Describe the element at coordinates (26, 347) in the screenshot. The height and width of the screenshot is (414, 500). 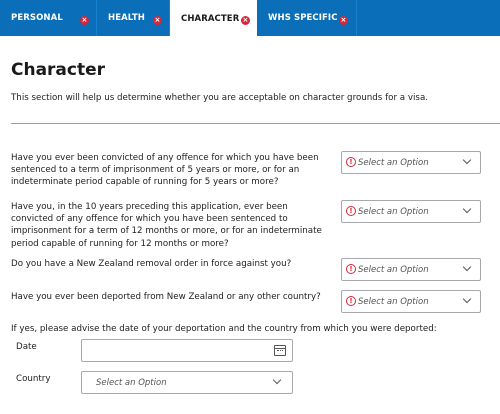
I see `date-label: Date` at that location.